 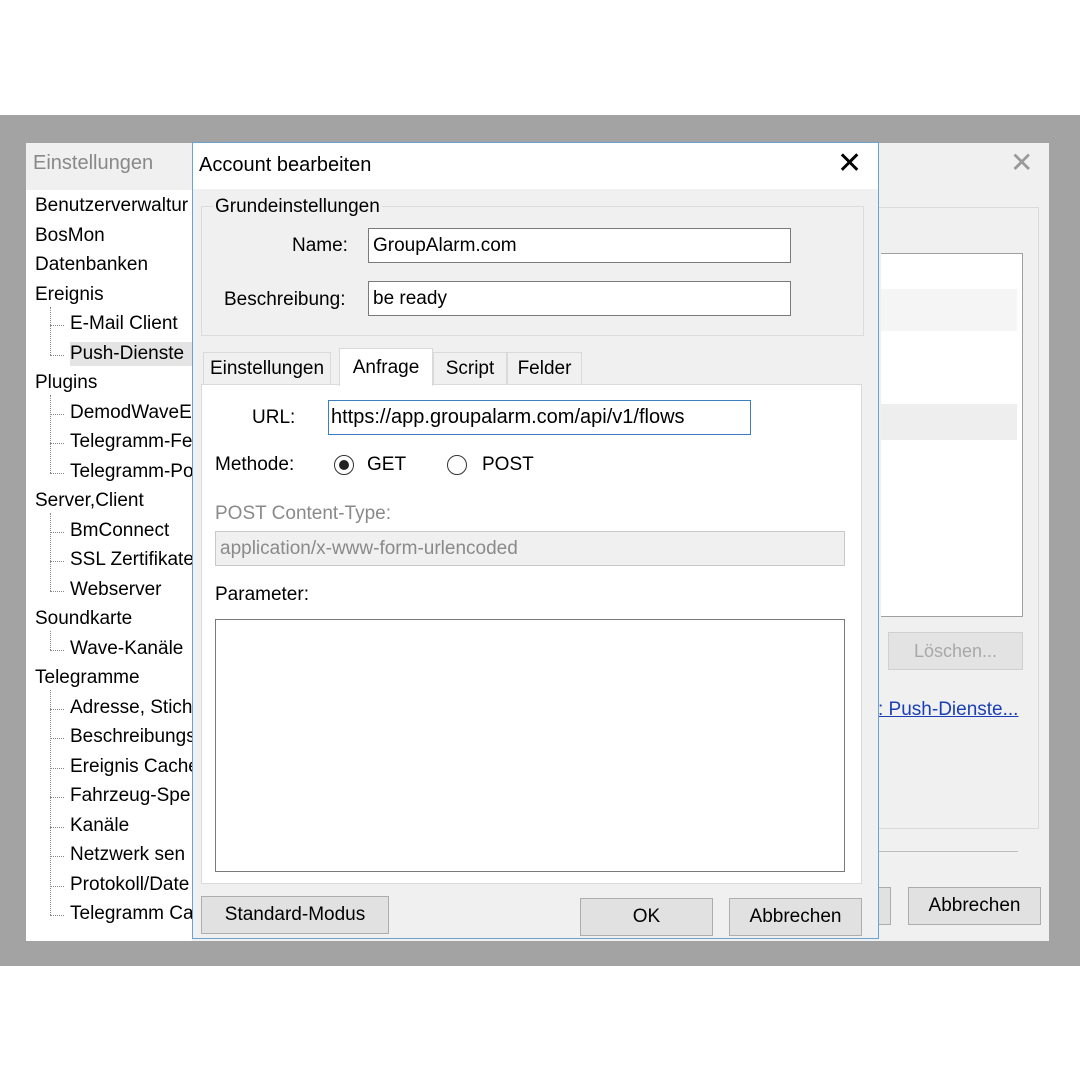 What do you see at coordinates (129, 885) in the screenshot?
I see `tree-item: Protokoll/Date` at bounding box center [129, 885].